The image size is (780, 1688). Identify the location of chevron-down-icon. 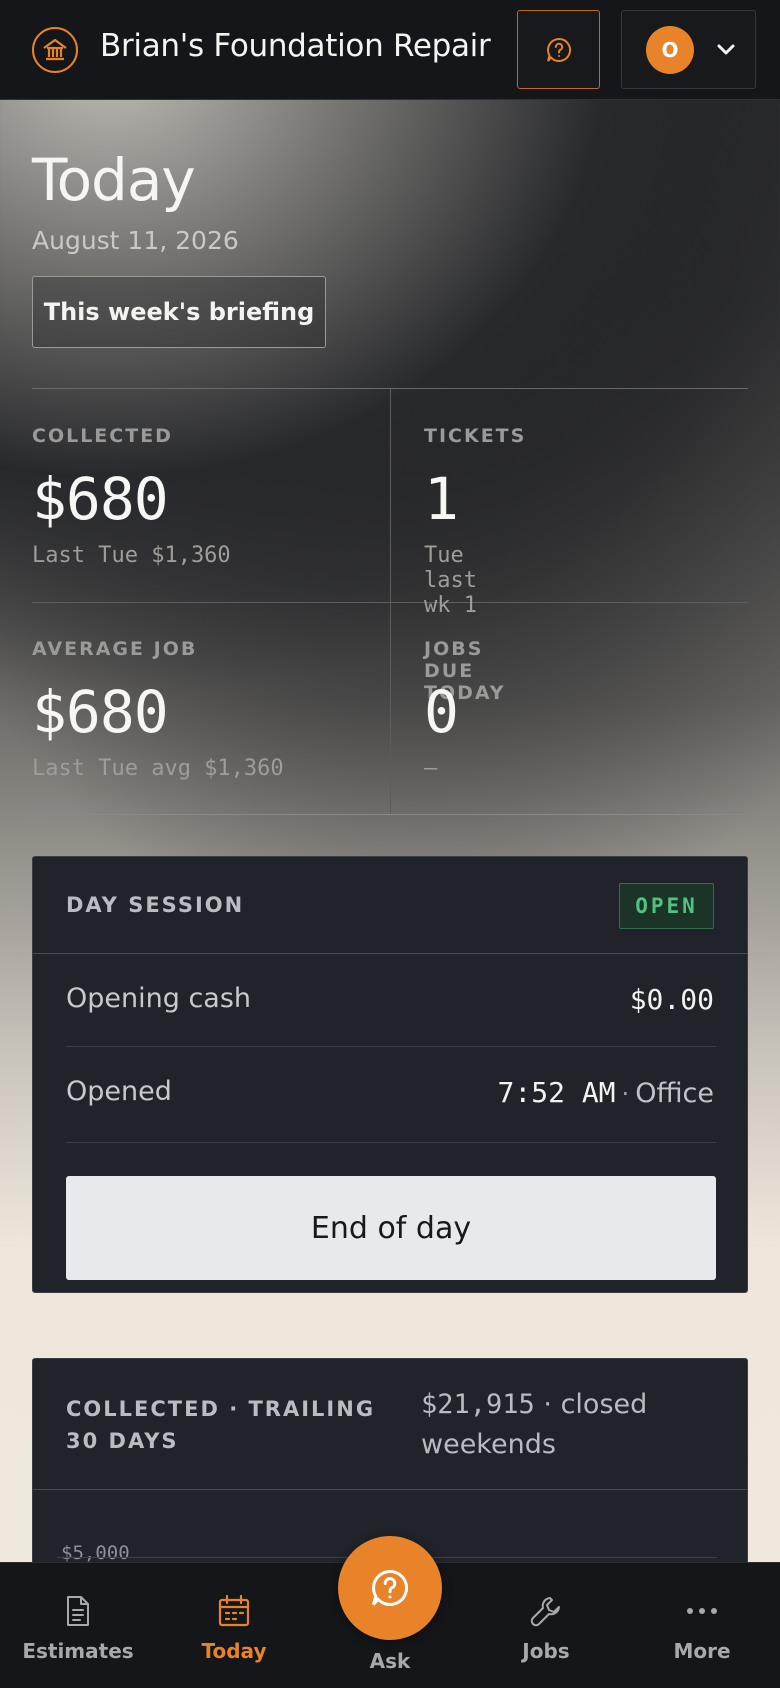
(726, 49).